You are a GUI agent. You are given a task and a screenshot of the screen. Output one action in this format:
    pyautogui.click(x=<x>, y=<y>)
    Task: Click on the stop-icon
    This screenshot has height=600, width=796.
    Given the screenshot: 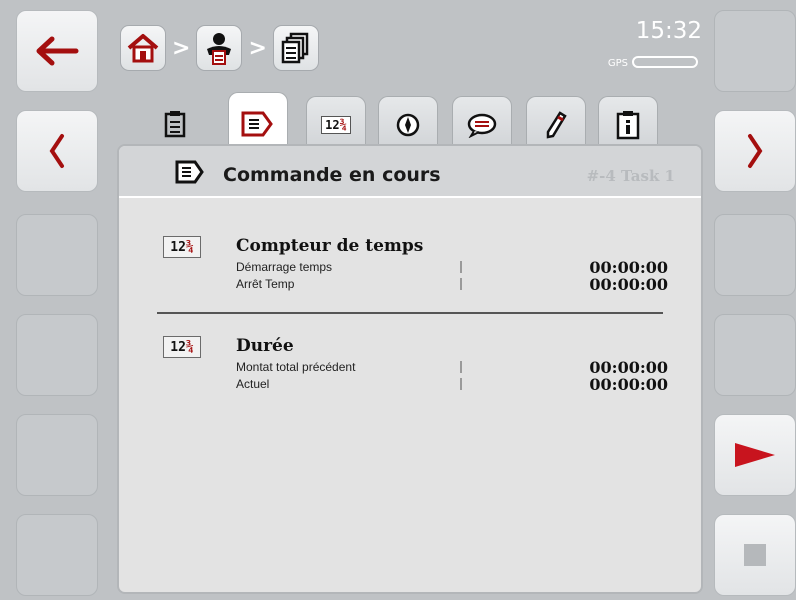 What is the action you would take?
    pyautogui.click(x=755, y=555)
    